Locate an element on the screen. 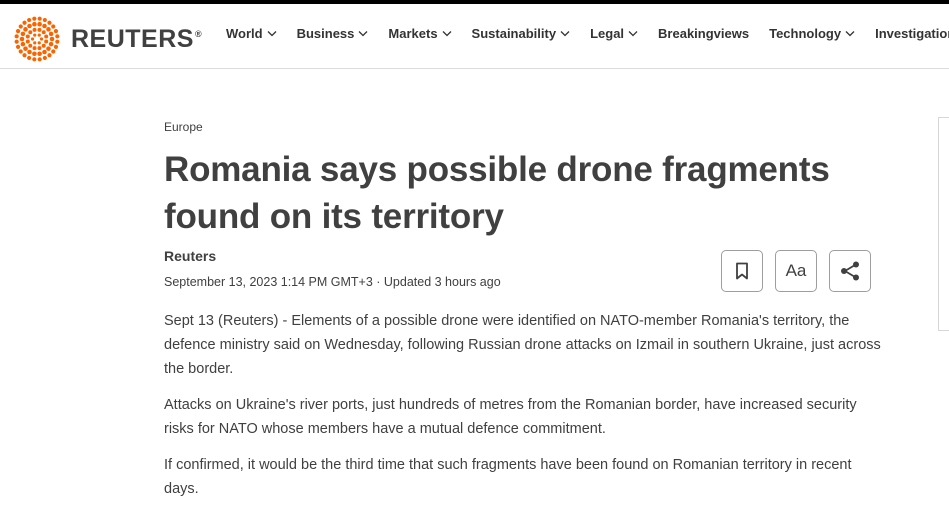  brand-name: REUTERS® is located at coordinates (137, 38).